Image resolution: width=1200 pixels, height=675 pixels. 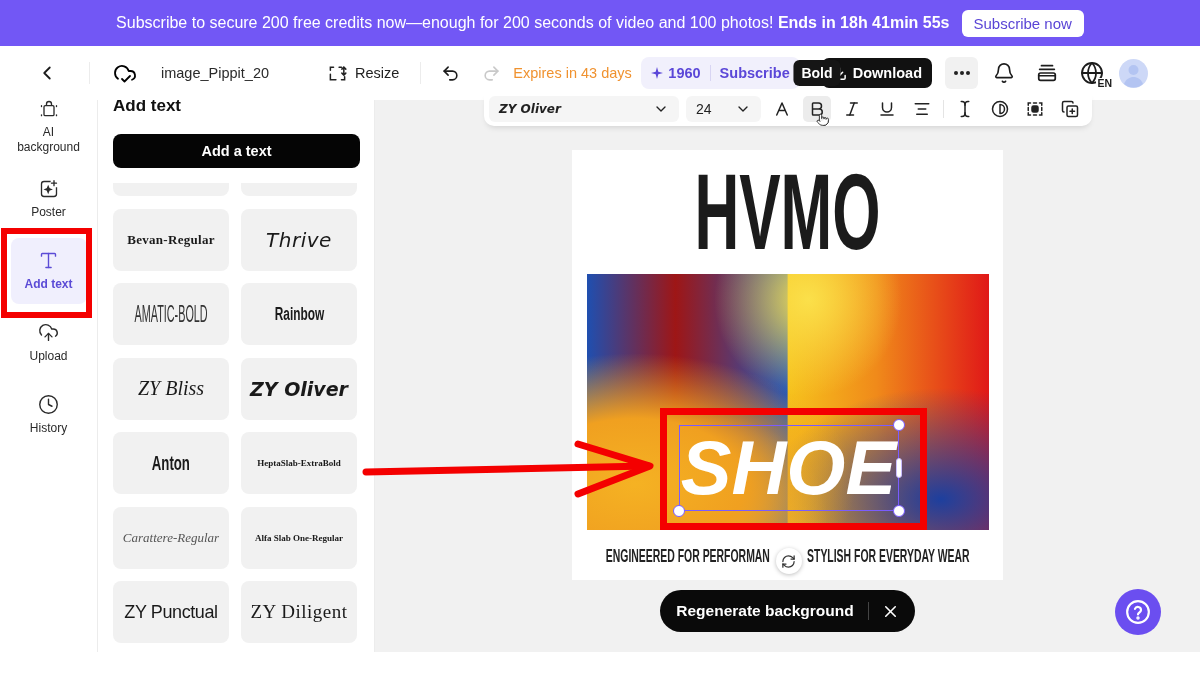 What do you see at coordinates (572, 73) in the screenshot?
I see `expiry-text: Expires in 43 days` at bounding box center [572, 73].